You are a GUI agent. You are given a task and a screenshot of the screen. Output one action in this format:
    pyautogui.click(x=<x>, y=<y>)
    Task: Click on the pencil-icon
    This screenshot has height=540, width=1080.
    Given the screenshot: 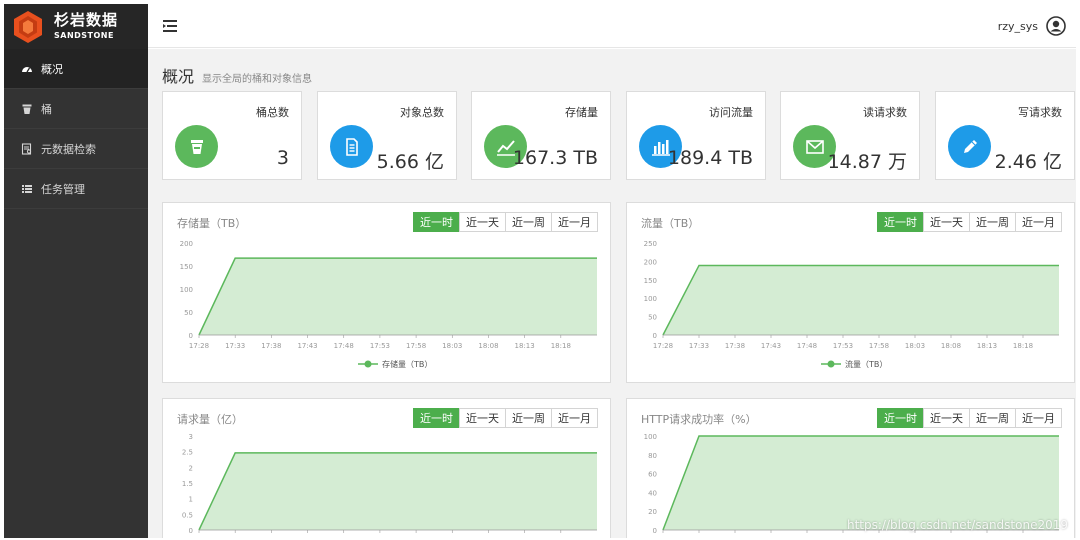 What is the action you would take?
    pyautogui.click(x=969, y=146)
    